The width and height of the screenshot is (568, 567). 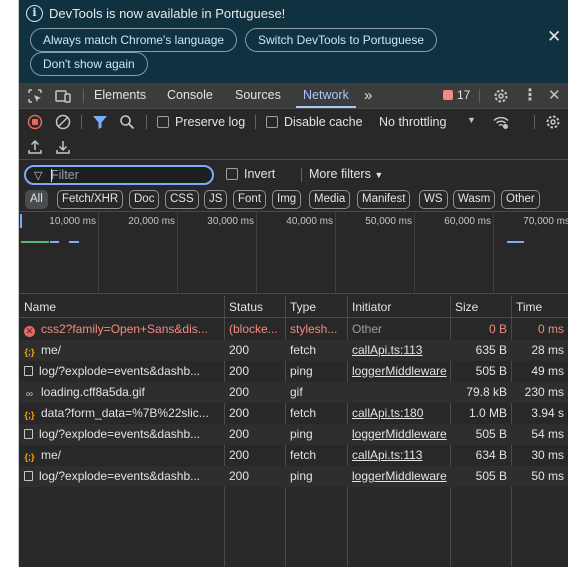 I want to click on export-har-icon, so click(x=63, y=147).